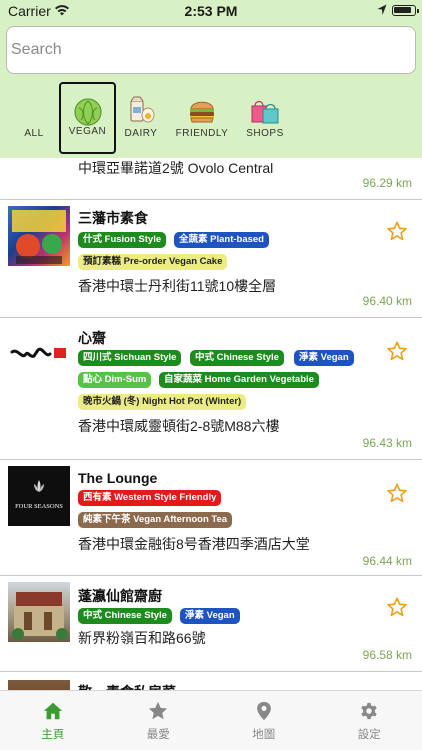 Image resolution: width=422 pixels, height=750 pixels. What do you see at coordinates (221, 240) in the screenshot?
I see `tag-plant-based: 全蔬素 Plant-based` at bounding box center [221, 240].